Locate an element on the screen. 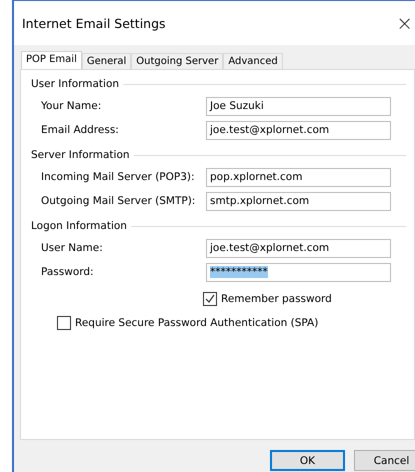  input-field: Joe Suzuki is located at coordinates (298, 106).